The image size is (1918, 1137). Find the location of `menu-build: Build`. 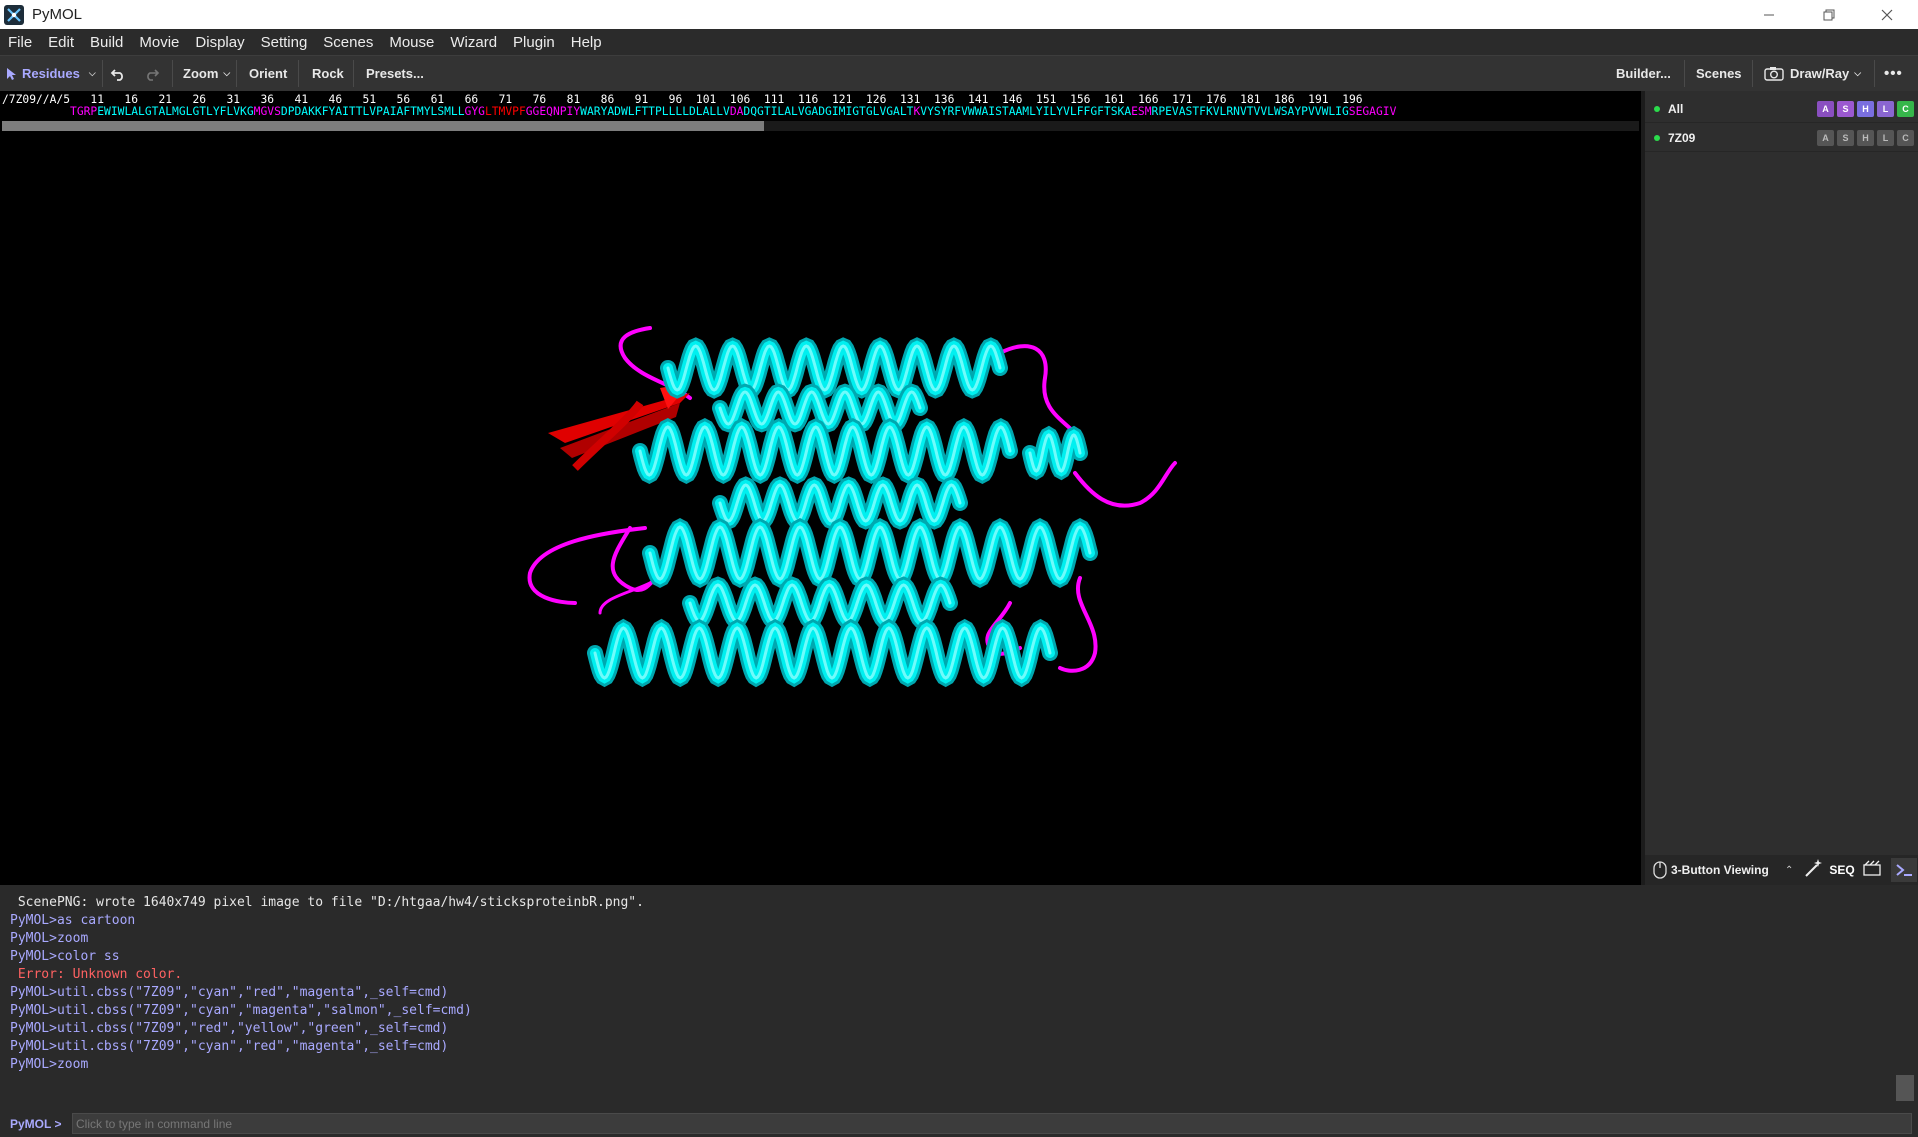

menu-build: Build is located at coordinates (106, 42).